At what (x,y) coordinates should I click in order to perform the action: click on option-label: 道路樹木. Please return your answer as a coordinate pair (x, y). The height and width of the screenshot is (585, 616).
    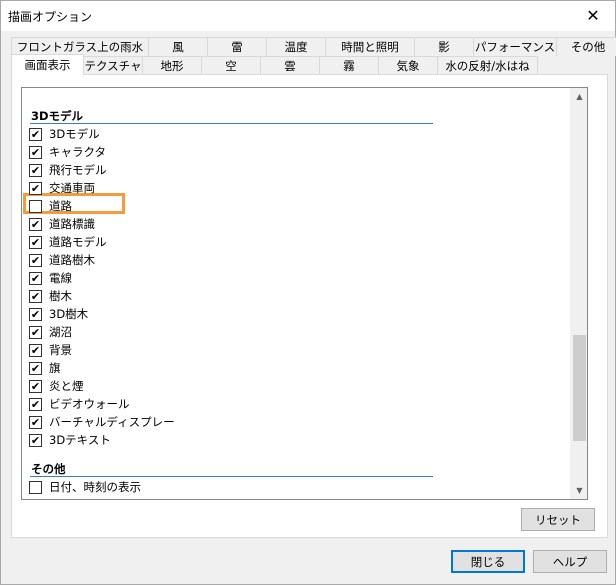
    Looking at the image, I should click on (72, 260).